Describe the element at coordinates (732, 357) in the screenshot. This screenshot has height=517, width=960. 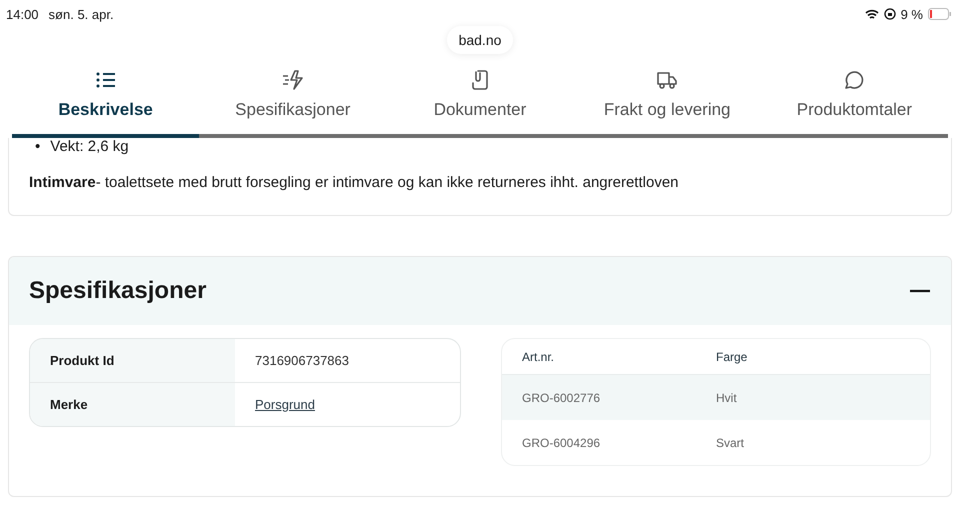
I see `column-header: Farge` at that location.